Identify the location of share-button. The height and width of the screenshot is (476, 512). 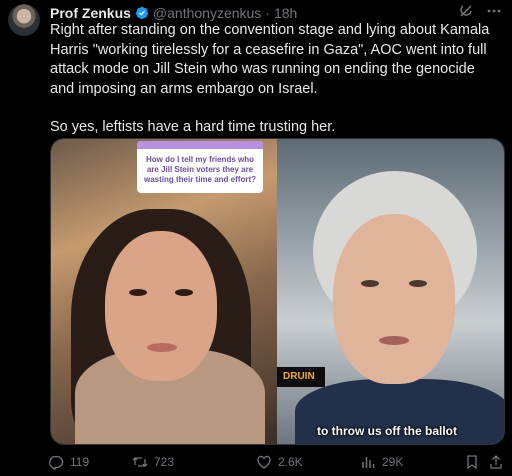
(496, 462).